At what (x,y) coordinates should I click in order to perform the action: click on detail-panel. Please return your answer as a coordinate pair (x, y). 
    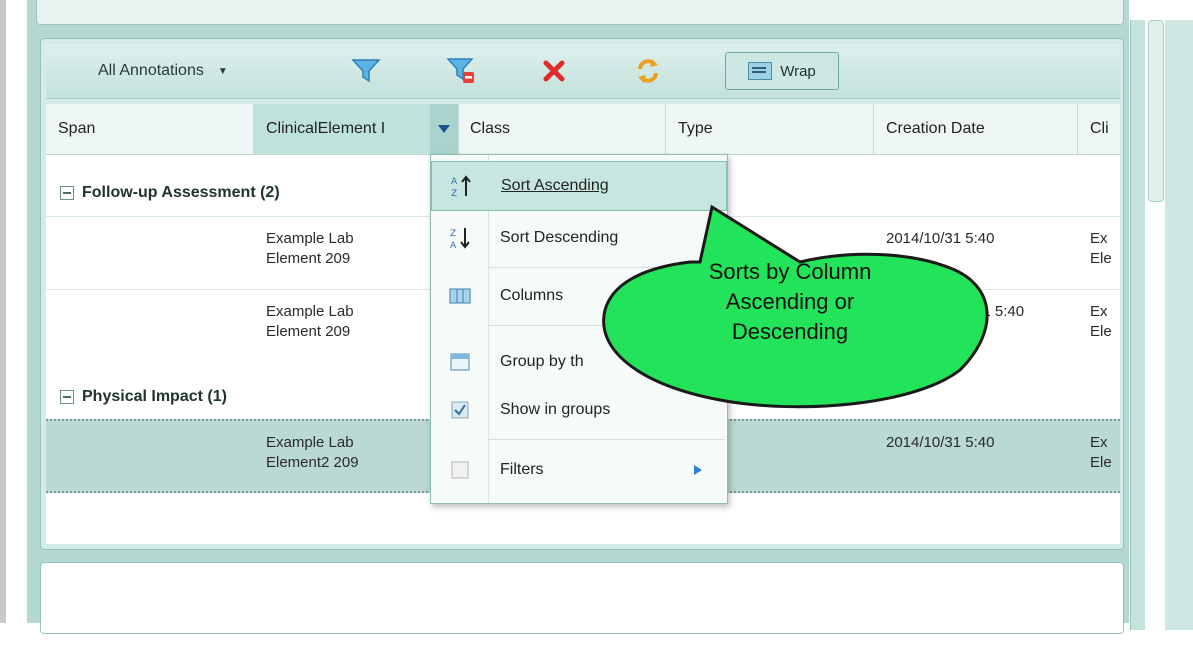
    Looking at the image, I should click on (582, 598).